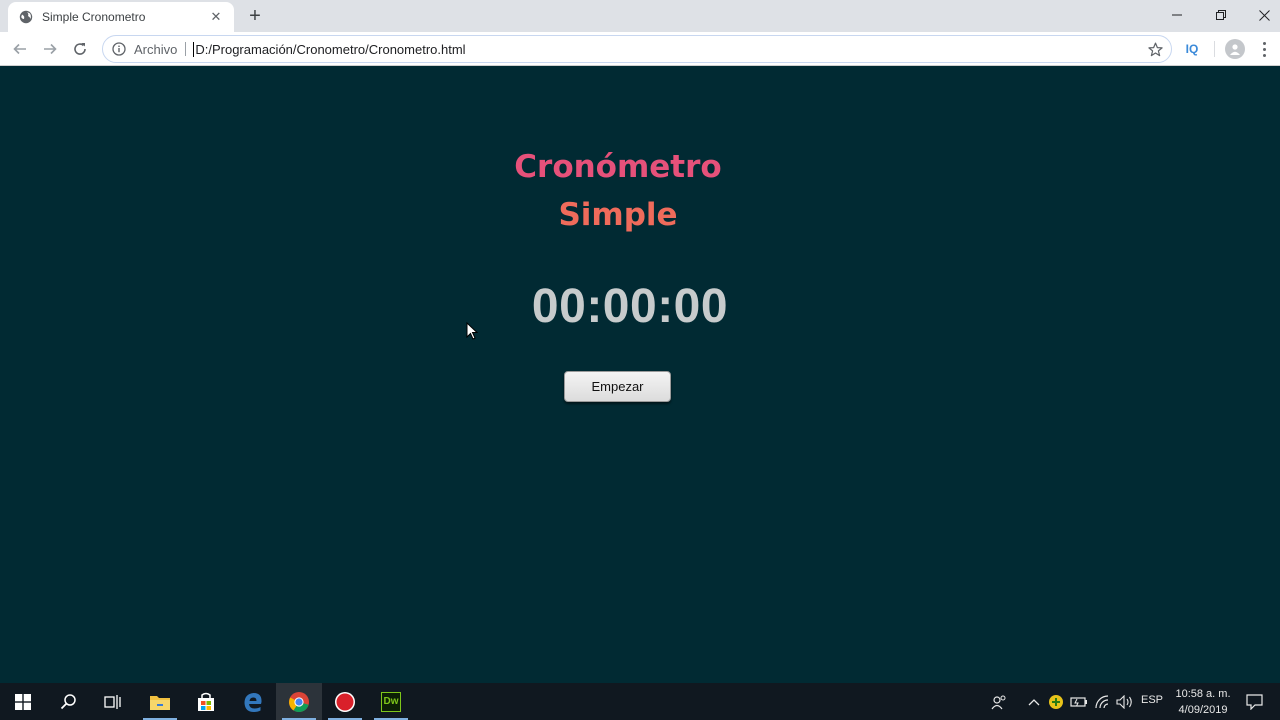  I want to click on globe-icon, so click(26, 17).